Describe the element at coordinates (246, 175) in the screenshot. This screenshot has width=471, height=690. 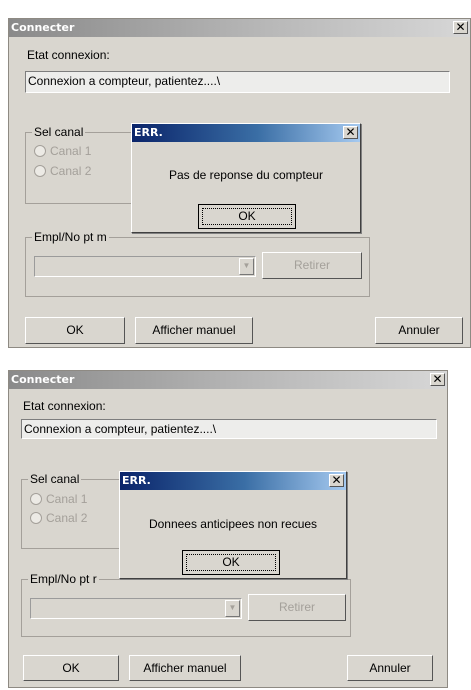
I see `error-message: Pas de reponse du compteur` at that location.